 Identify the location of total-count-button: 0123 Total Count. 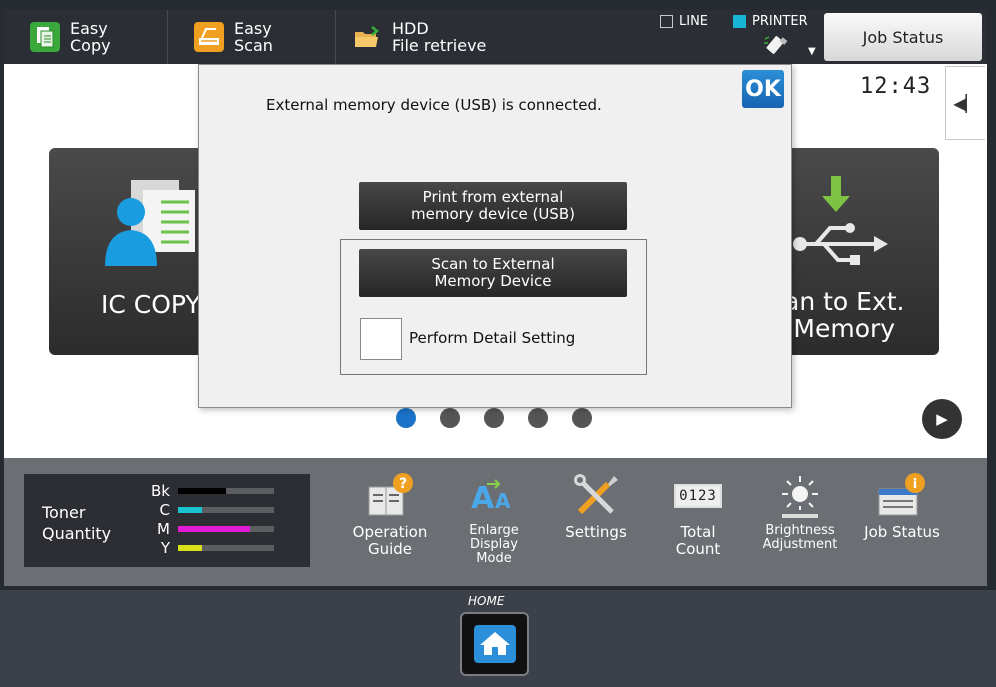
(698, 523).